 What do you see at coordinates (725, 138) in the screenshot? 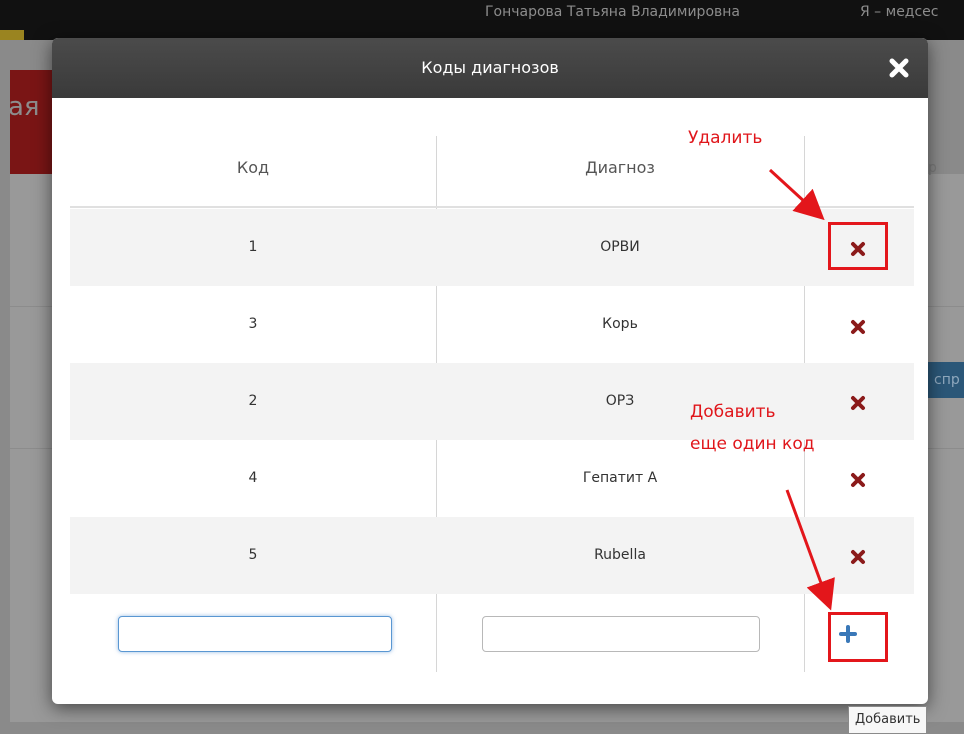
I see `delete-annotation-label: Удалить` at bounding box center [725, 138].